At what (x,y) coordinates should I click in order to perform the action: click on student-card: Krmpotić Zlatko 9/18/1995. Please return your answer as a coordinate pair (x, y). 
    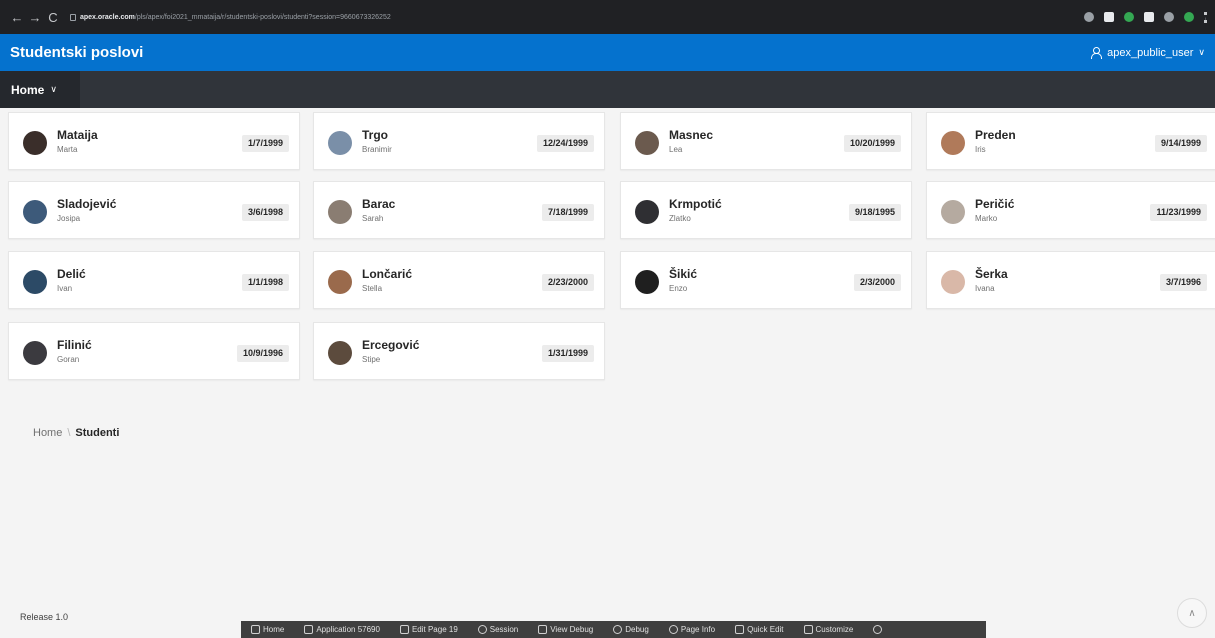
    Looking at the image, I should click on (766, 210).